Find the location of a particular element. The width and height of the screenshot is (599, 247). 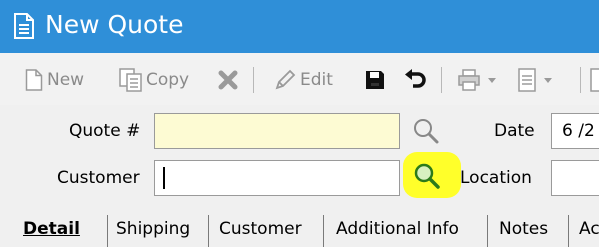

customer-label: Customer is located at coordinates (98, 178).